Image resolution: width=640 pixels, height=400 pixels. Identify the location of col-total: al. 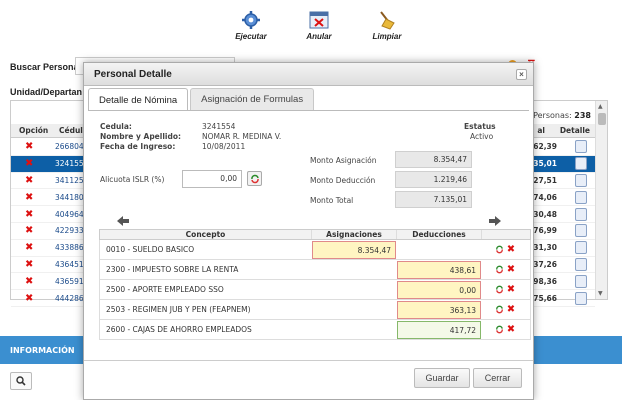
(541, 130).